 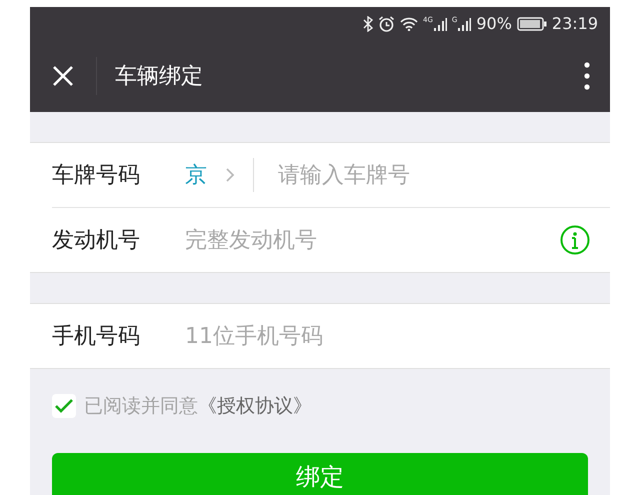 What do you see at coordinates (409, 23) in the screenshot?
I see `wifi-icon` at bounding box center [409, 23].